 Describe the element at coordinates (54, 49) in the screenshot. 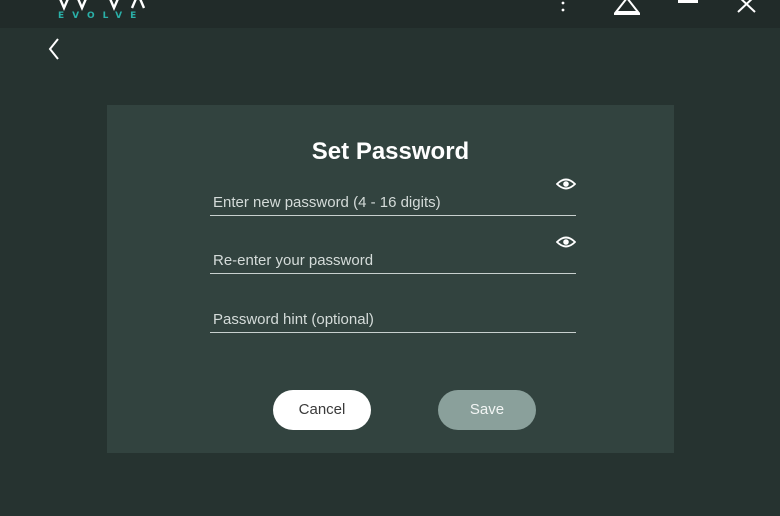

I see `back-icon` at that location.